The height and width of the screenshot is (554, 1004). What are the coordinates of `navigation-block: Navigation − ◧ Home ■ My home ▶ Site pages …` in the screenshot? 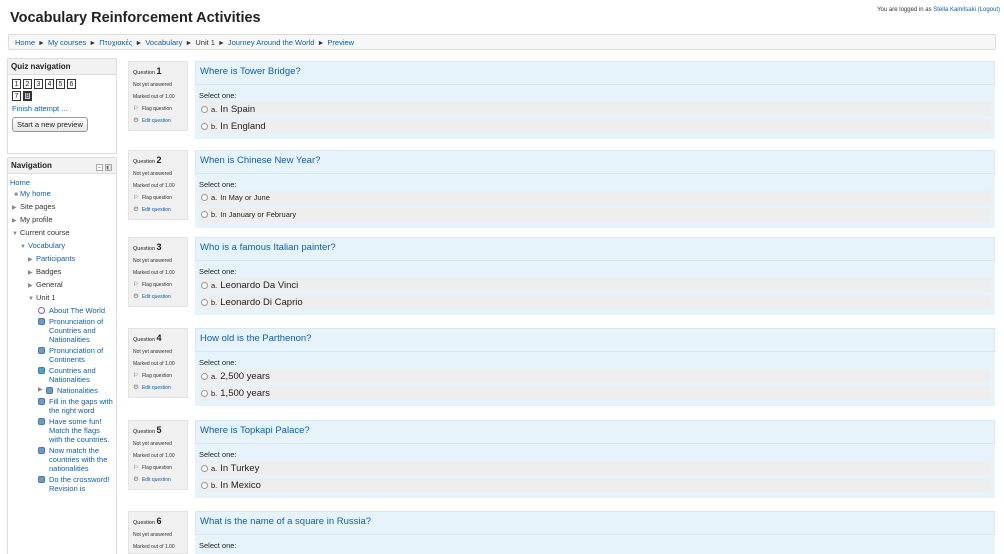 It's located at (62, 355).